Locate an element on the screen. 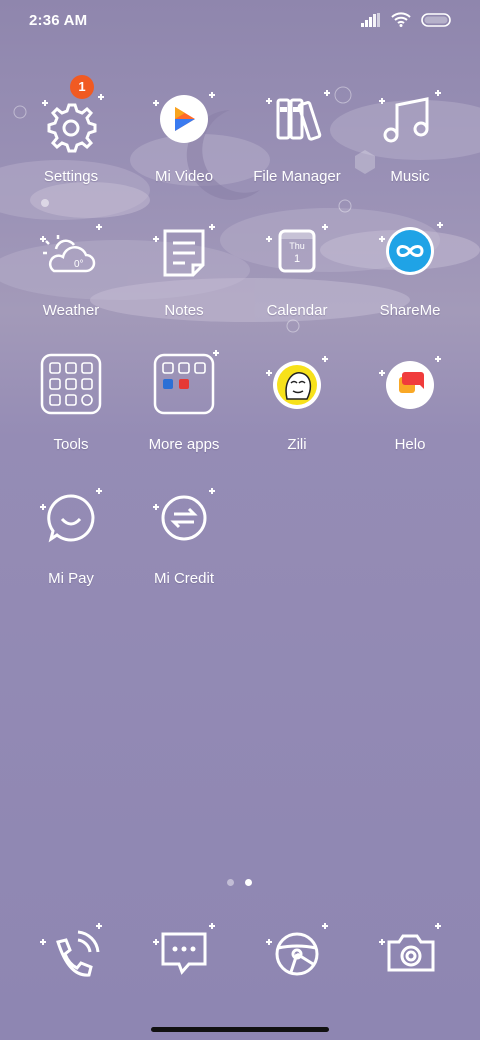  app-weather: 0° Weather is located at coordinates (71, 281).